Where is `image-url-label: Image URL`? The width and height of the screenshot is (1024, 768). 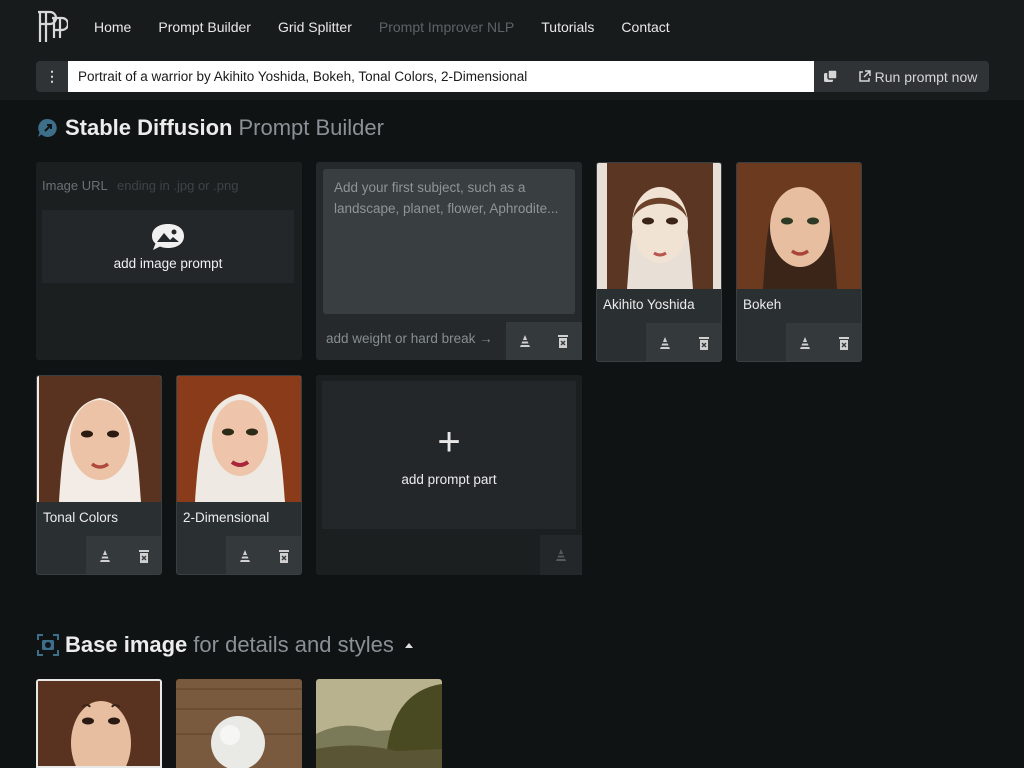
image-url-label: Image URL is located at coordinates (75, 185).